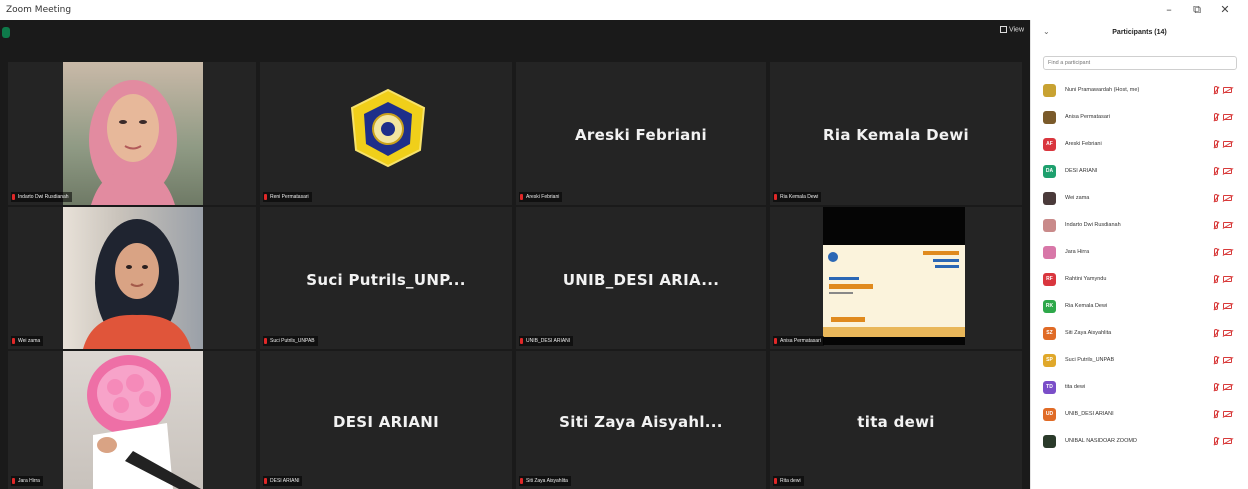 The image size is (1248, 489). What do you see at coordinates (6, 32) in the screenshot?
I see `security-shield-icon` at bounding box center [6, 32].